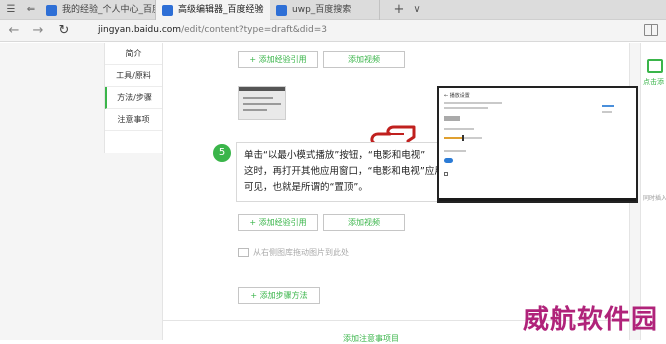  I want to click on tab-uwp-search: uwp_百度搜索, so click(325, 10).